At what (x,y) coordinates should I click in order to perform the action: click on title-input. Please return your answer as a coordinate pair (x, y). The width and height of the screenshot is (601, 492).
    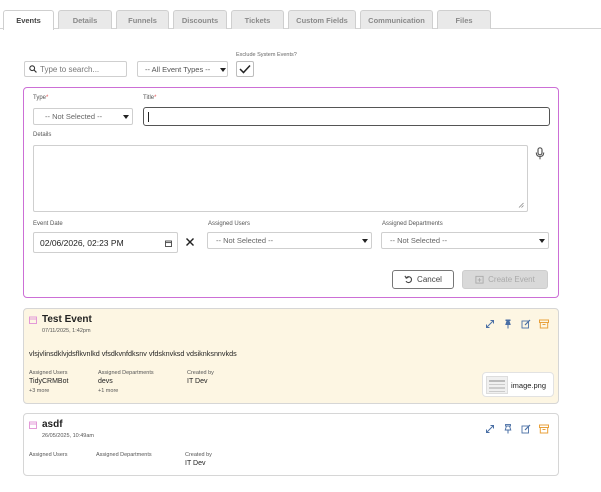
    Looking at the image, I should click on (346, 116).